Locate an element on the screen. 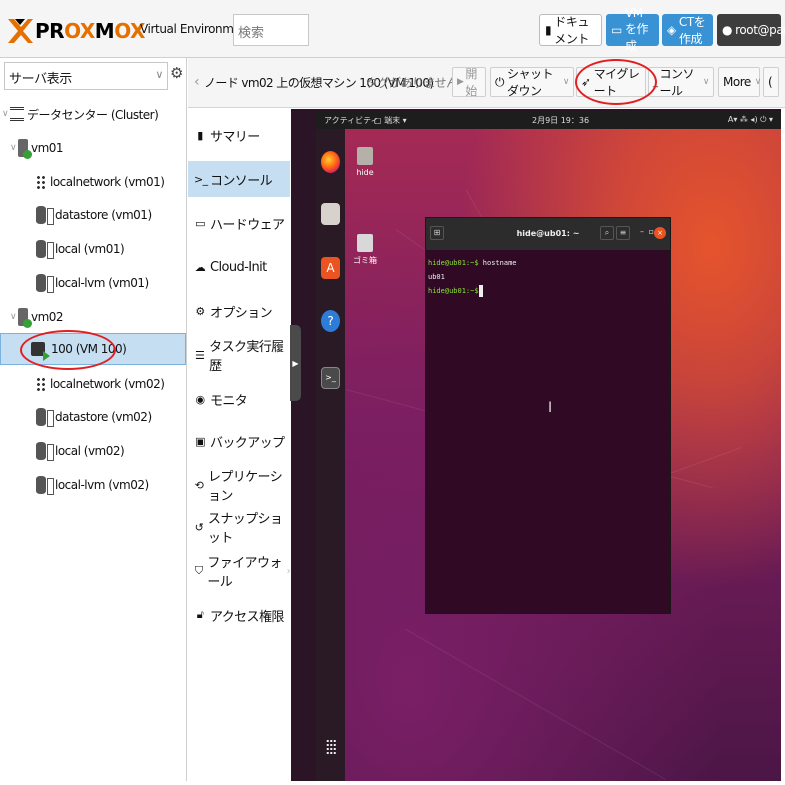 Image resolution: width=785 pixels, height=785 pixels. terminal-app-label: 端末 is located at coordinates (392, 120).